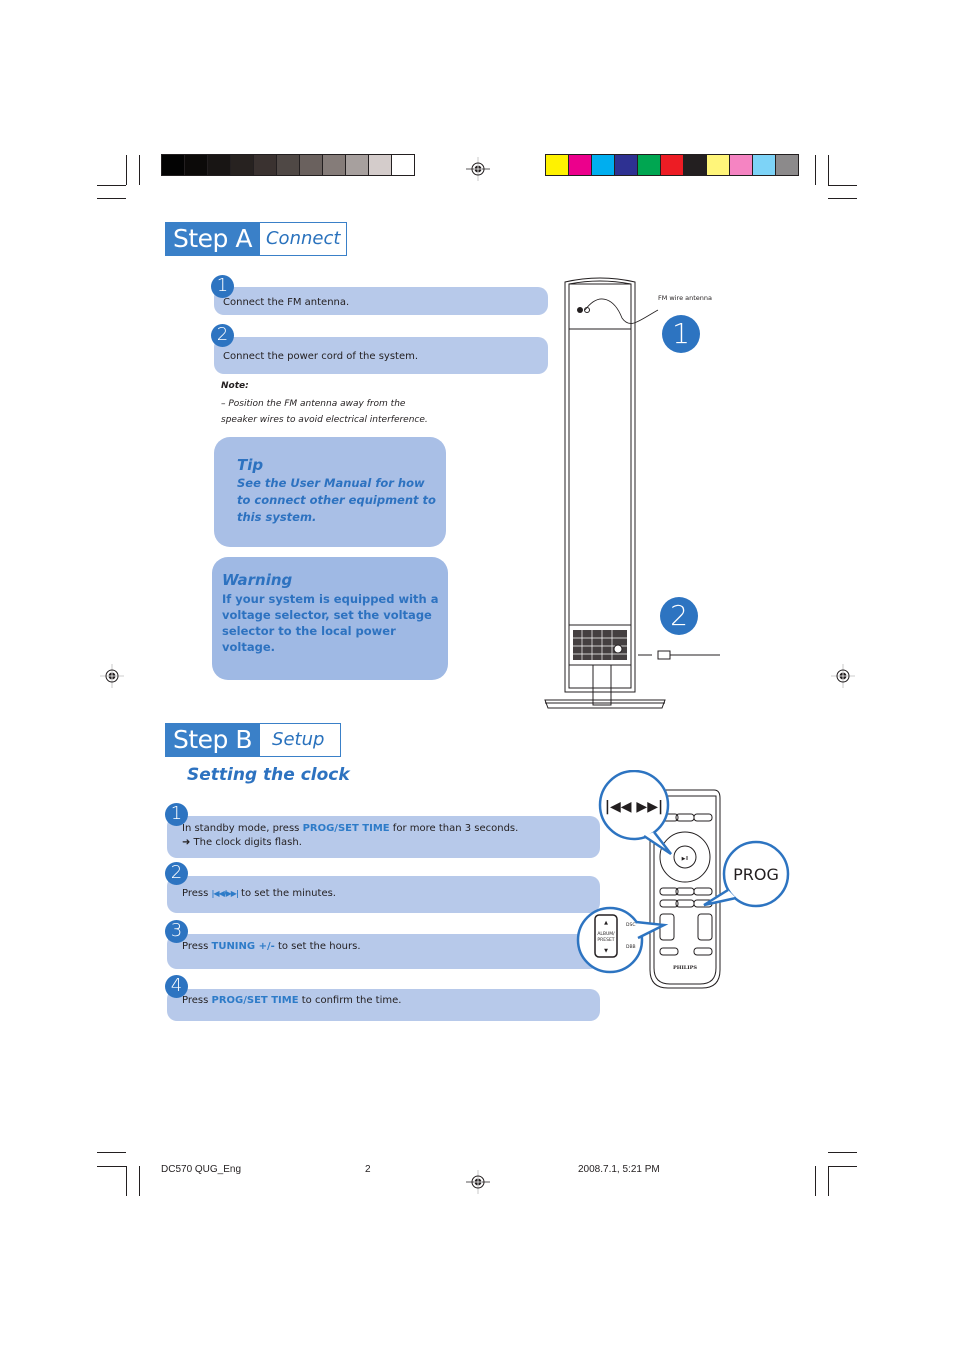  Describe the element at coordinates (478, 169) in the screenshot. I see `registration-mark-top` at that location.